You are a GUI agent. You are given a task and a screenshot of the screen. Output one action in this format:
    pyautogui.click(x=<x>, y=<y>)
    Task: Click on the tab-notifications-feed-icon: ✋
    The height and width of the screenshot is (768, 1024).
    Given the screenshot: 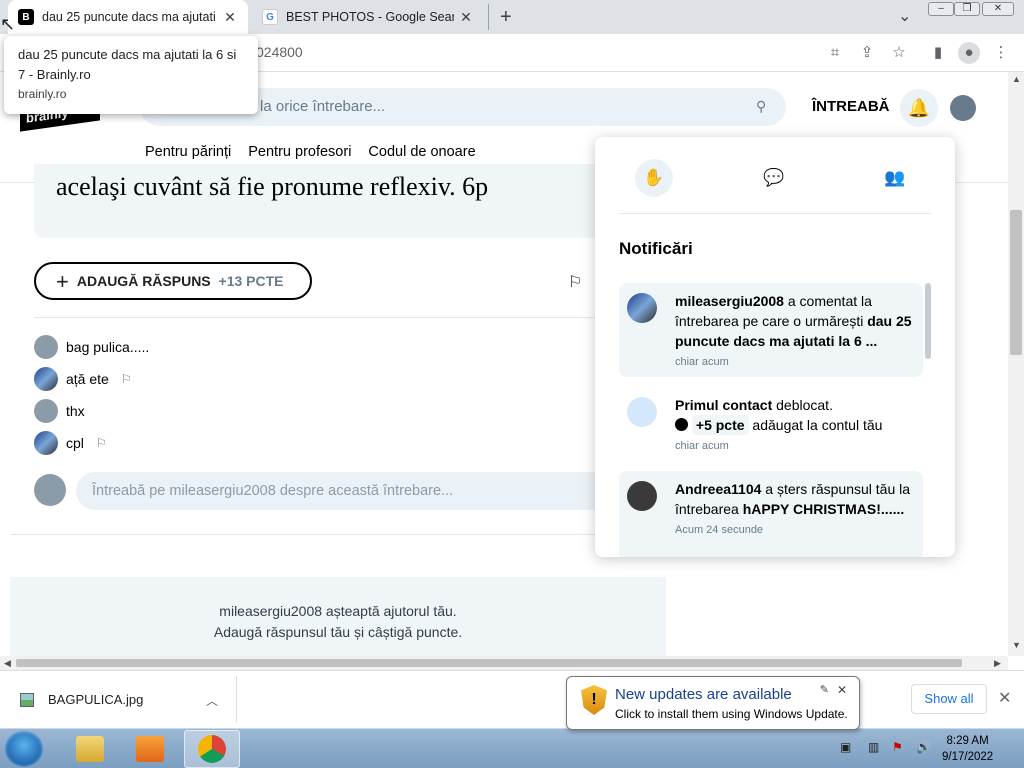 What is the action you would take?
    pyautogui.click(x=654, y=178)
    